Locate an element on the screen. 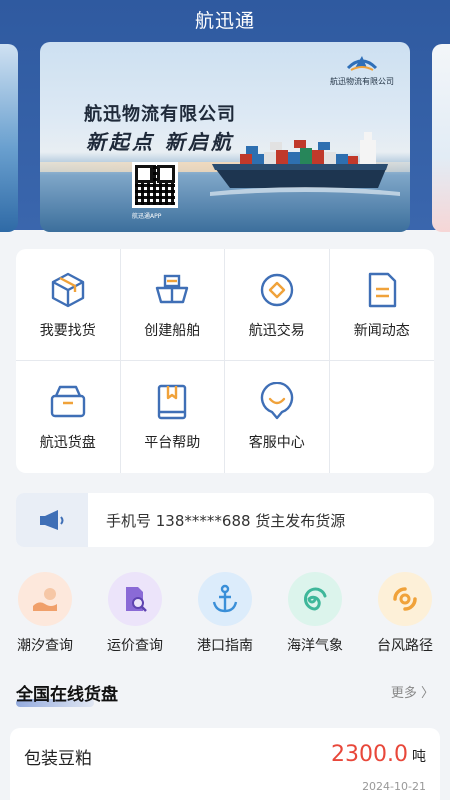 The width and height of the screenshot is (450, 800). cargo-ship-illustration is located at coordinates (305, 164).